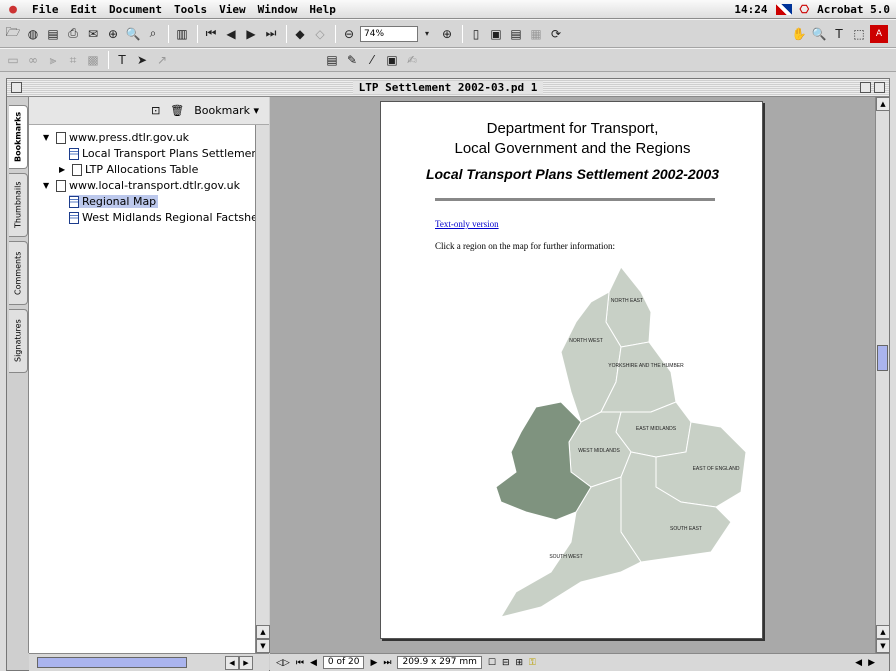 This screenshot has height=671, width=896. What do you see at coordinates (283, 663) in the screenshot?
I see `page-layout-icon: ◁▷` at bounding box center [283, 663].